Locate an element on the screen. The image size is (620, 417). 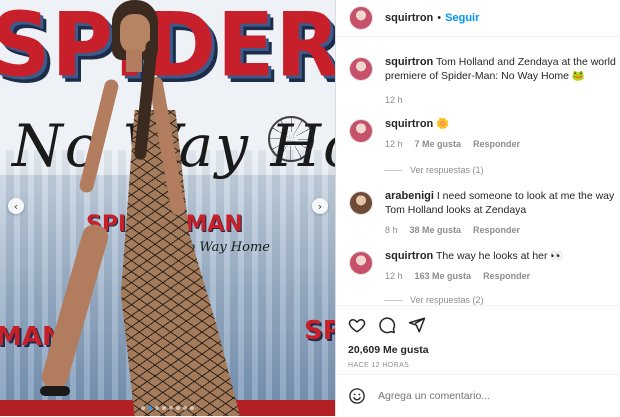
post-header: squirtron • Seguir is located at coordinates (478, 18).